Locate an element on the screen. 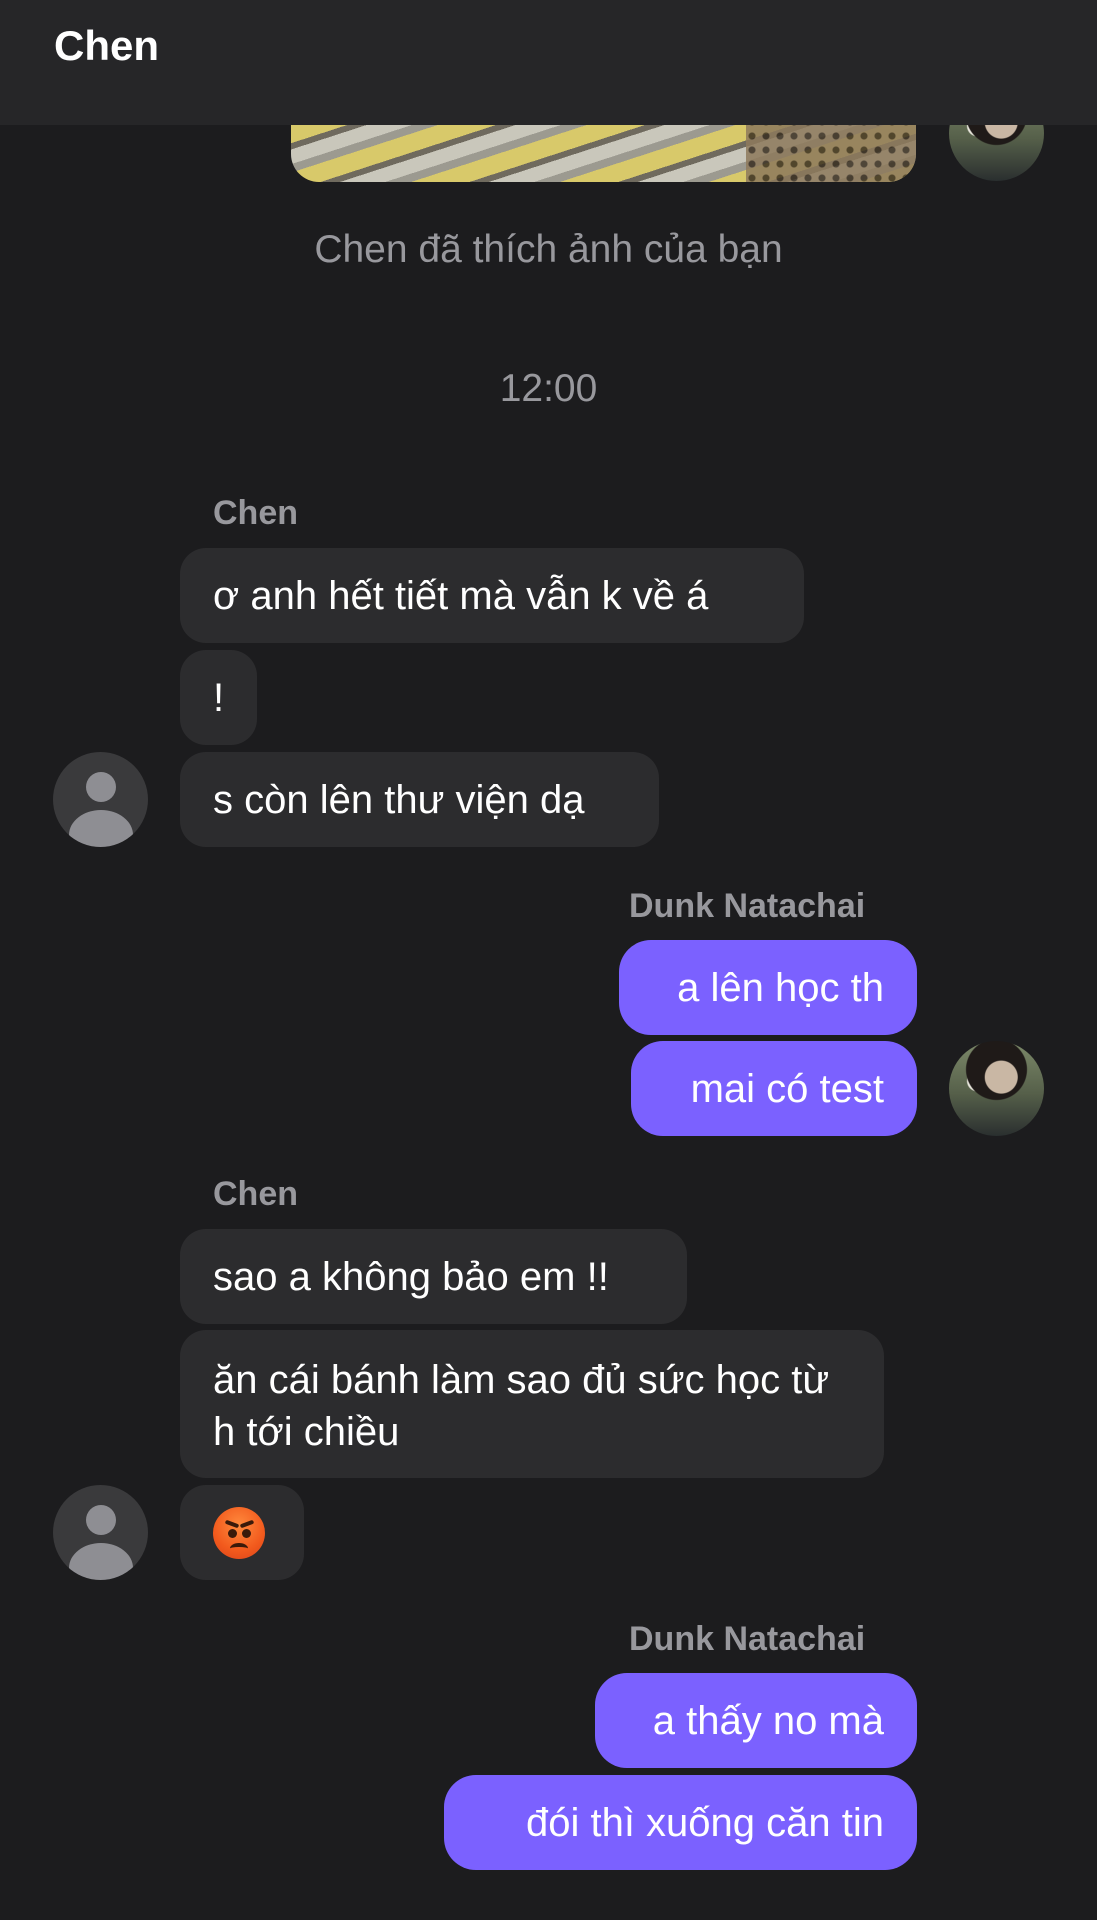 This screenshot has height=1920, width=1097. message-bubble-outgoing: mai có test is located at coordinates (774, 1088).